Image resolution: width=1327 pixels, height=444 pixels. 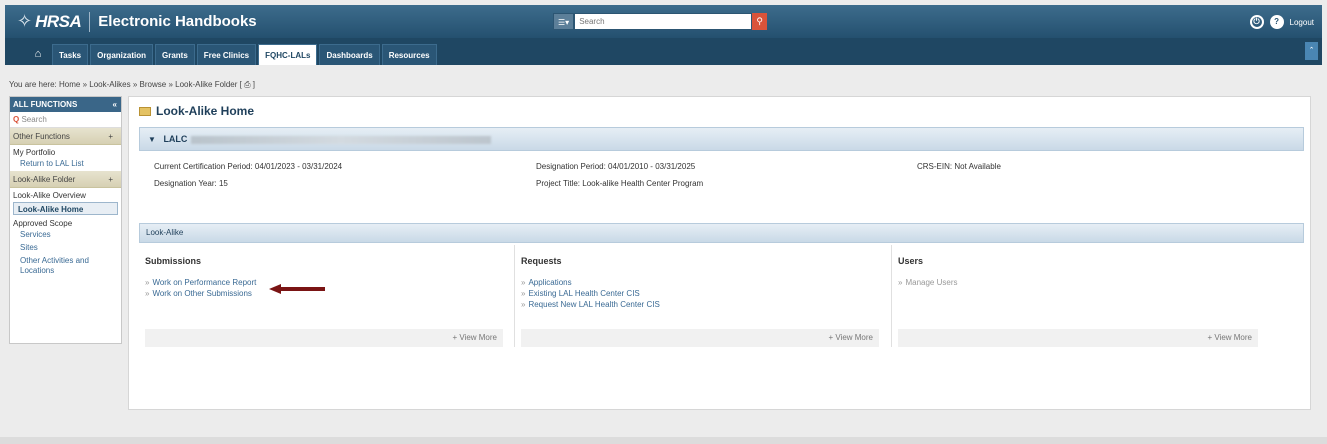 What do you see at coordinates (152, 139) in the screenshot?
I see `collapse-triangle-icon: ▼` at bounding box center [152, 139].